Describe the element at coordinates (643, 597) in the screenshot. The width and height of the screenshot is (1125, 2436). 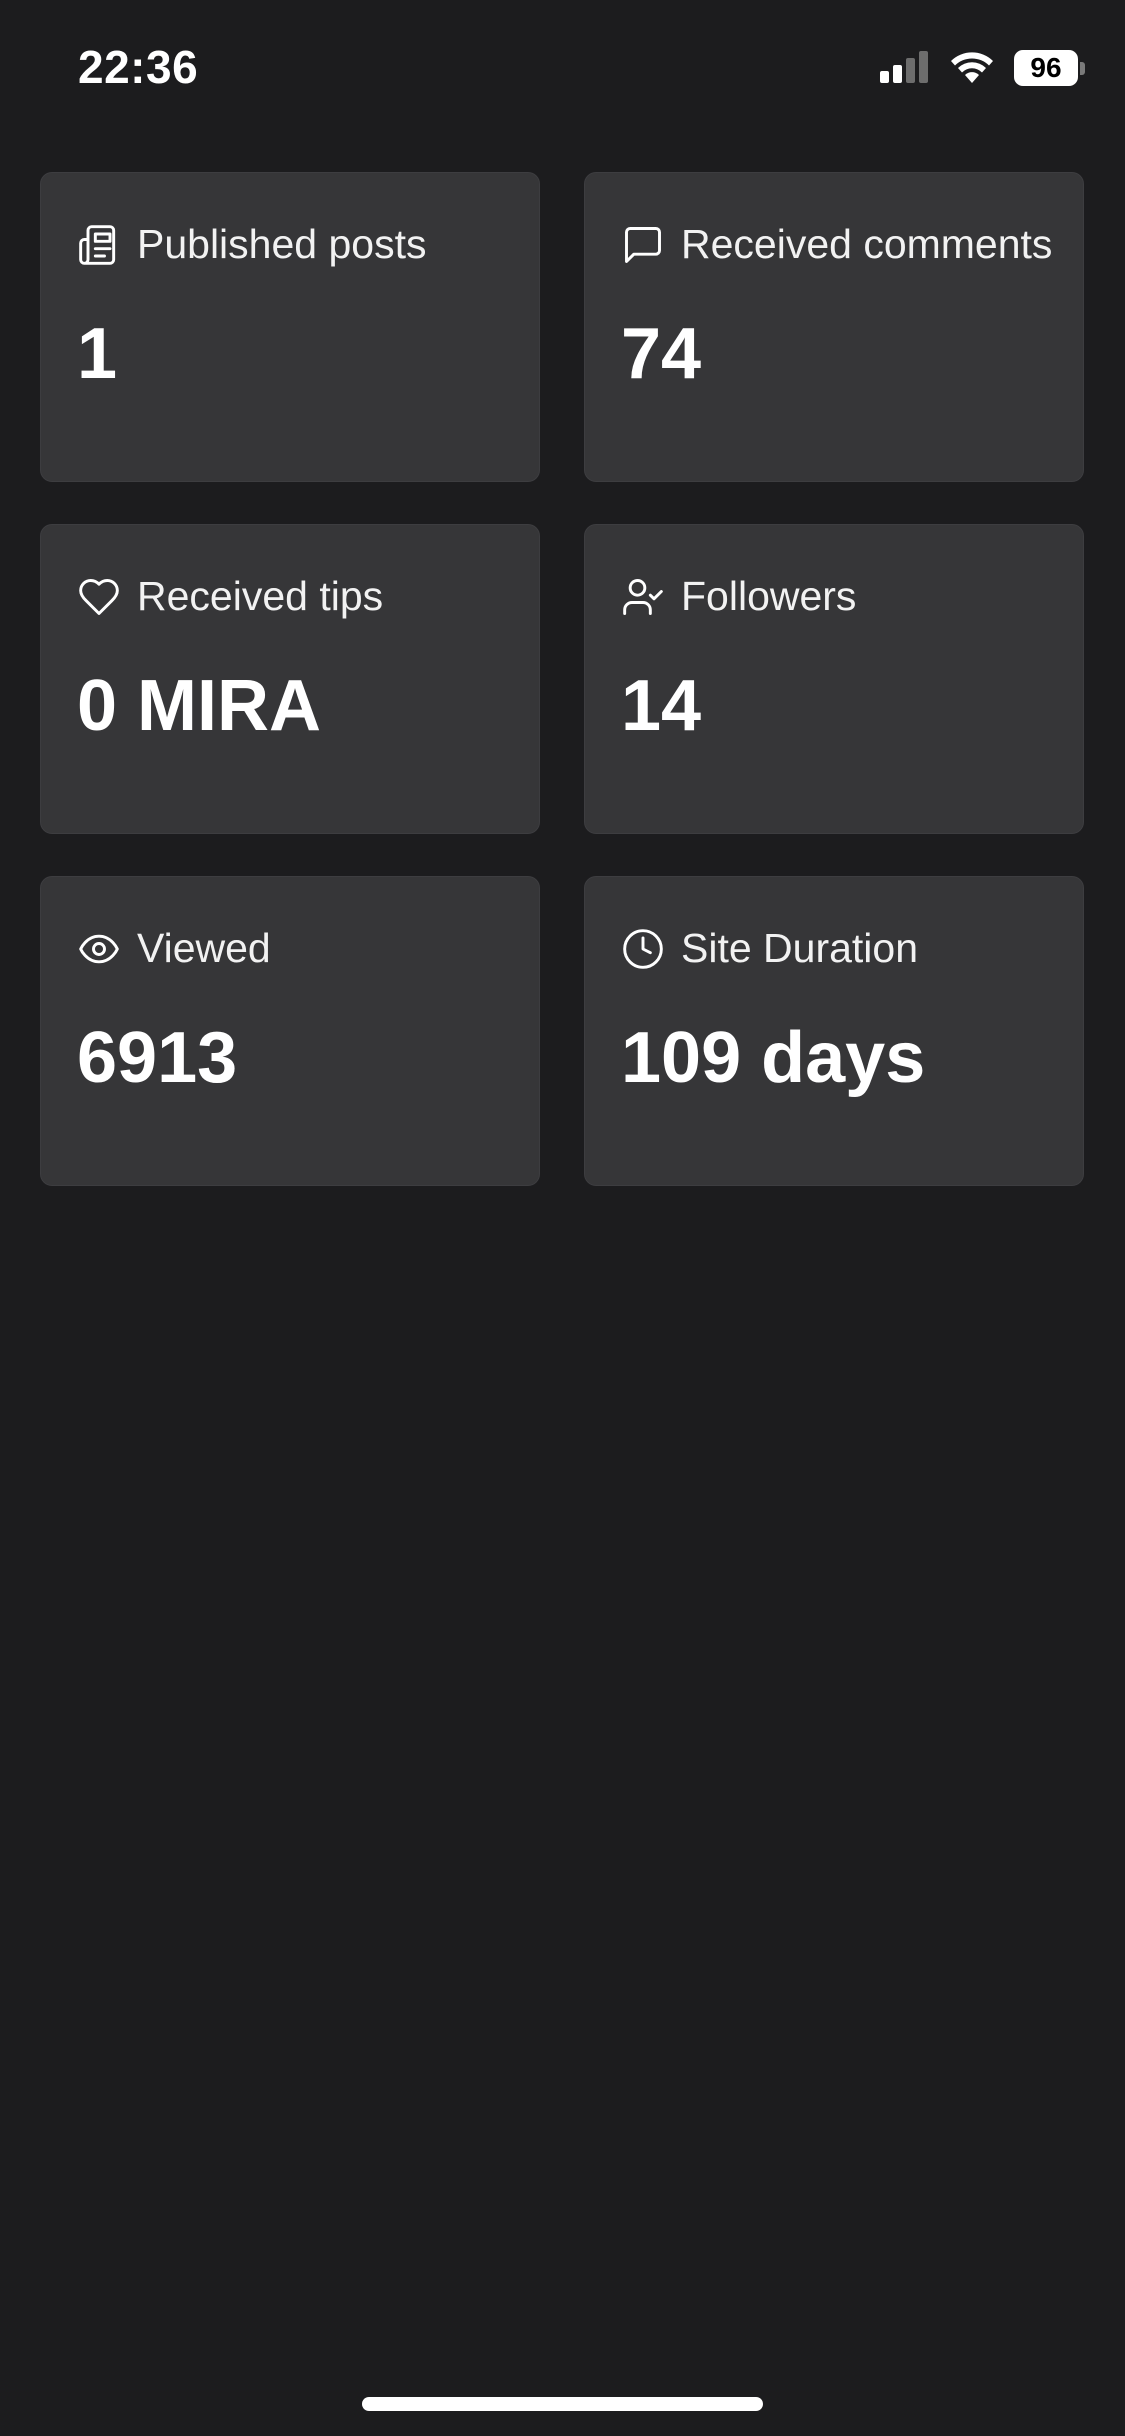
I see `user-check-icon` at that location.